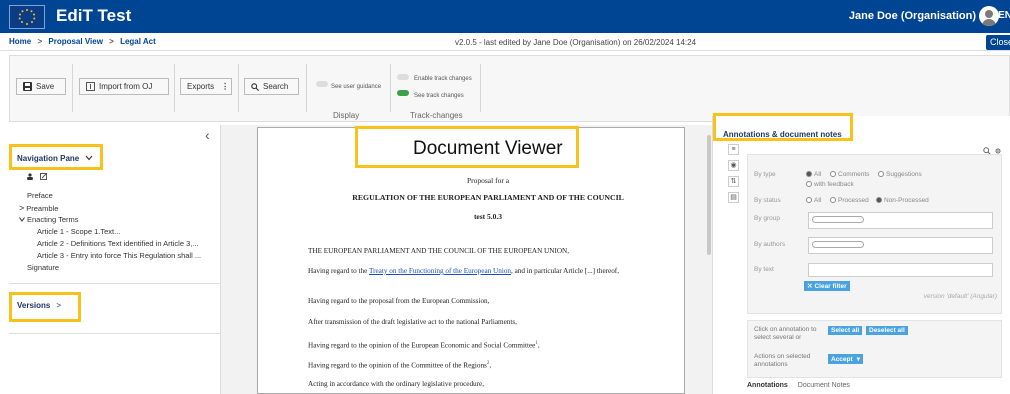 The height and width of the screenshot is (394, 1010). I want to click on enable-track-changes-label: Enable track changes, so click(443, 79).